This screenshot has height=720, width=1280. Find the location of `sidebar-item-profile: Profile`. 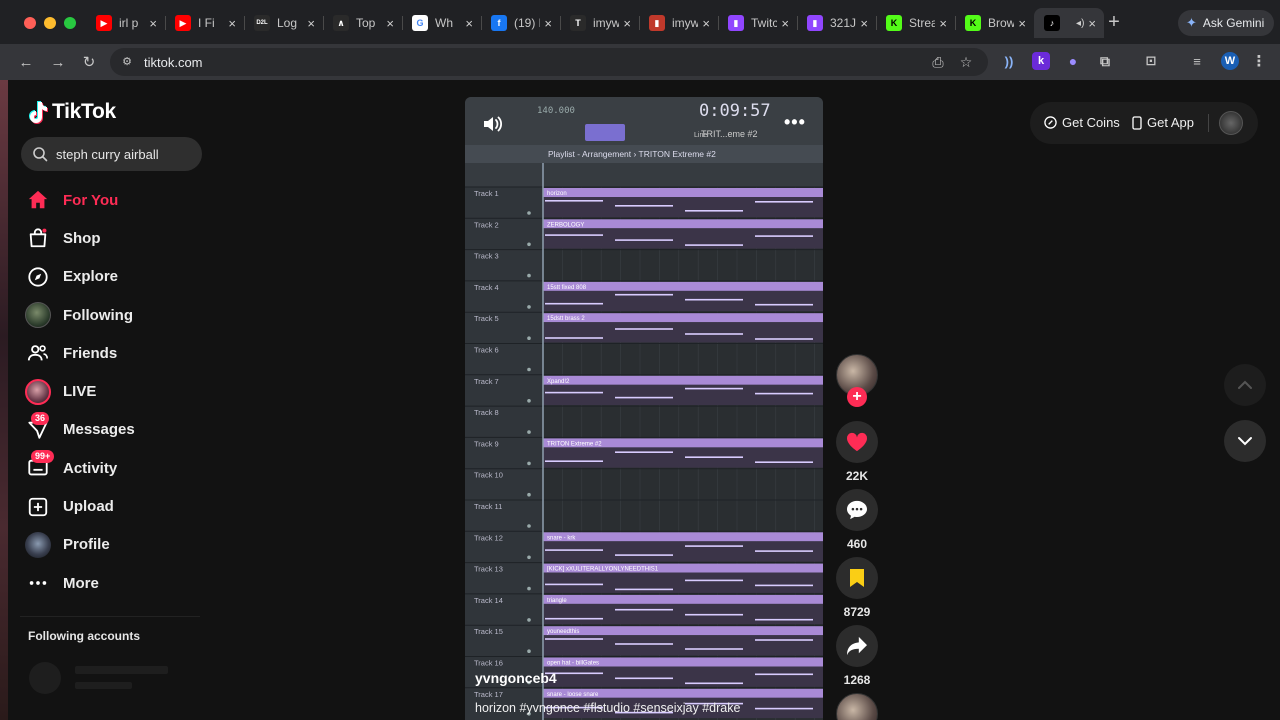

sidebar-item-profile: Profile is located at coordinates (124, 545).